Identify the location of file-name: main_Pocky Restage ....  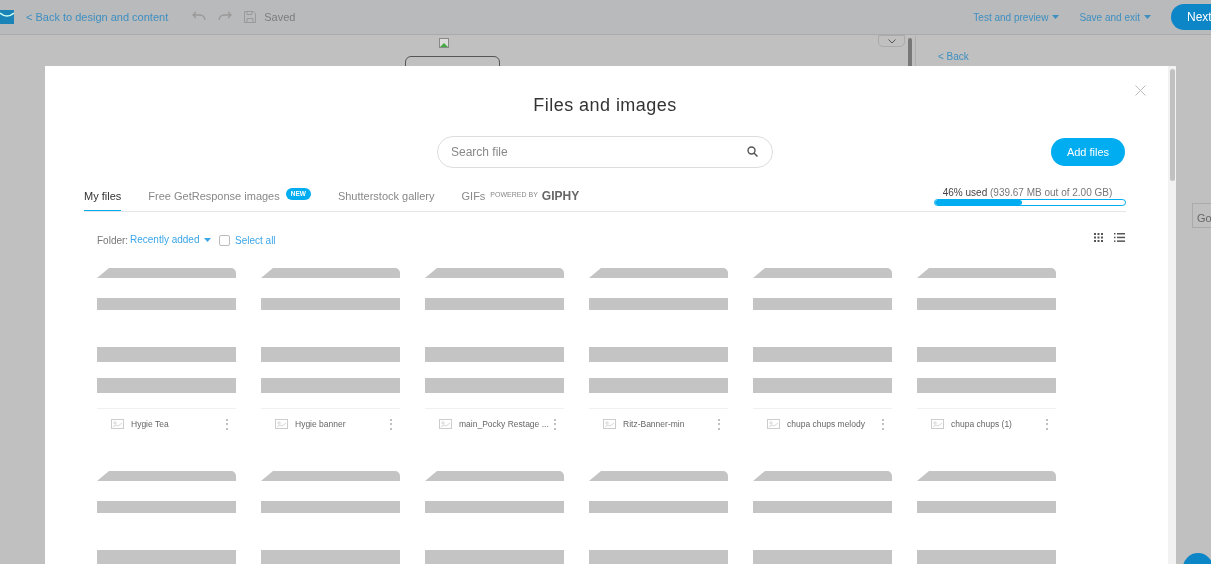
(504, 424).